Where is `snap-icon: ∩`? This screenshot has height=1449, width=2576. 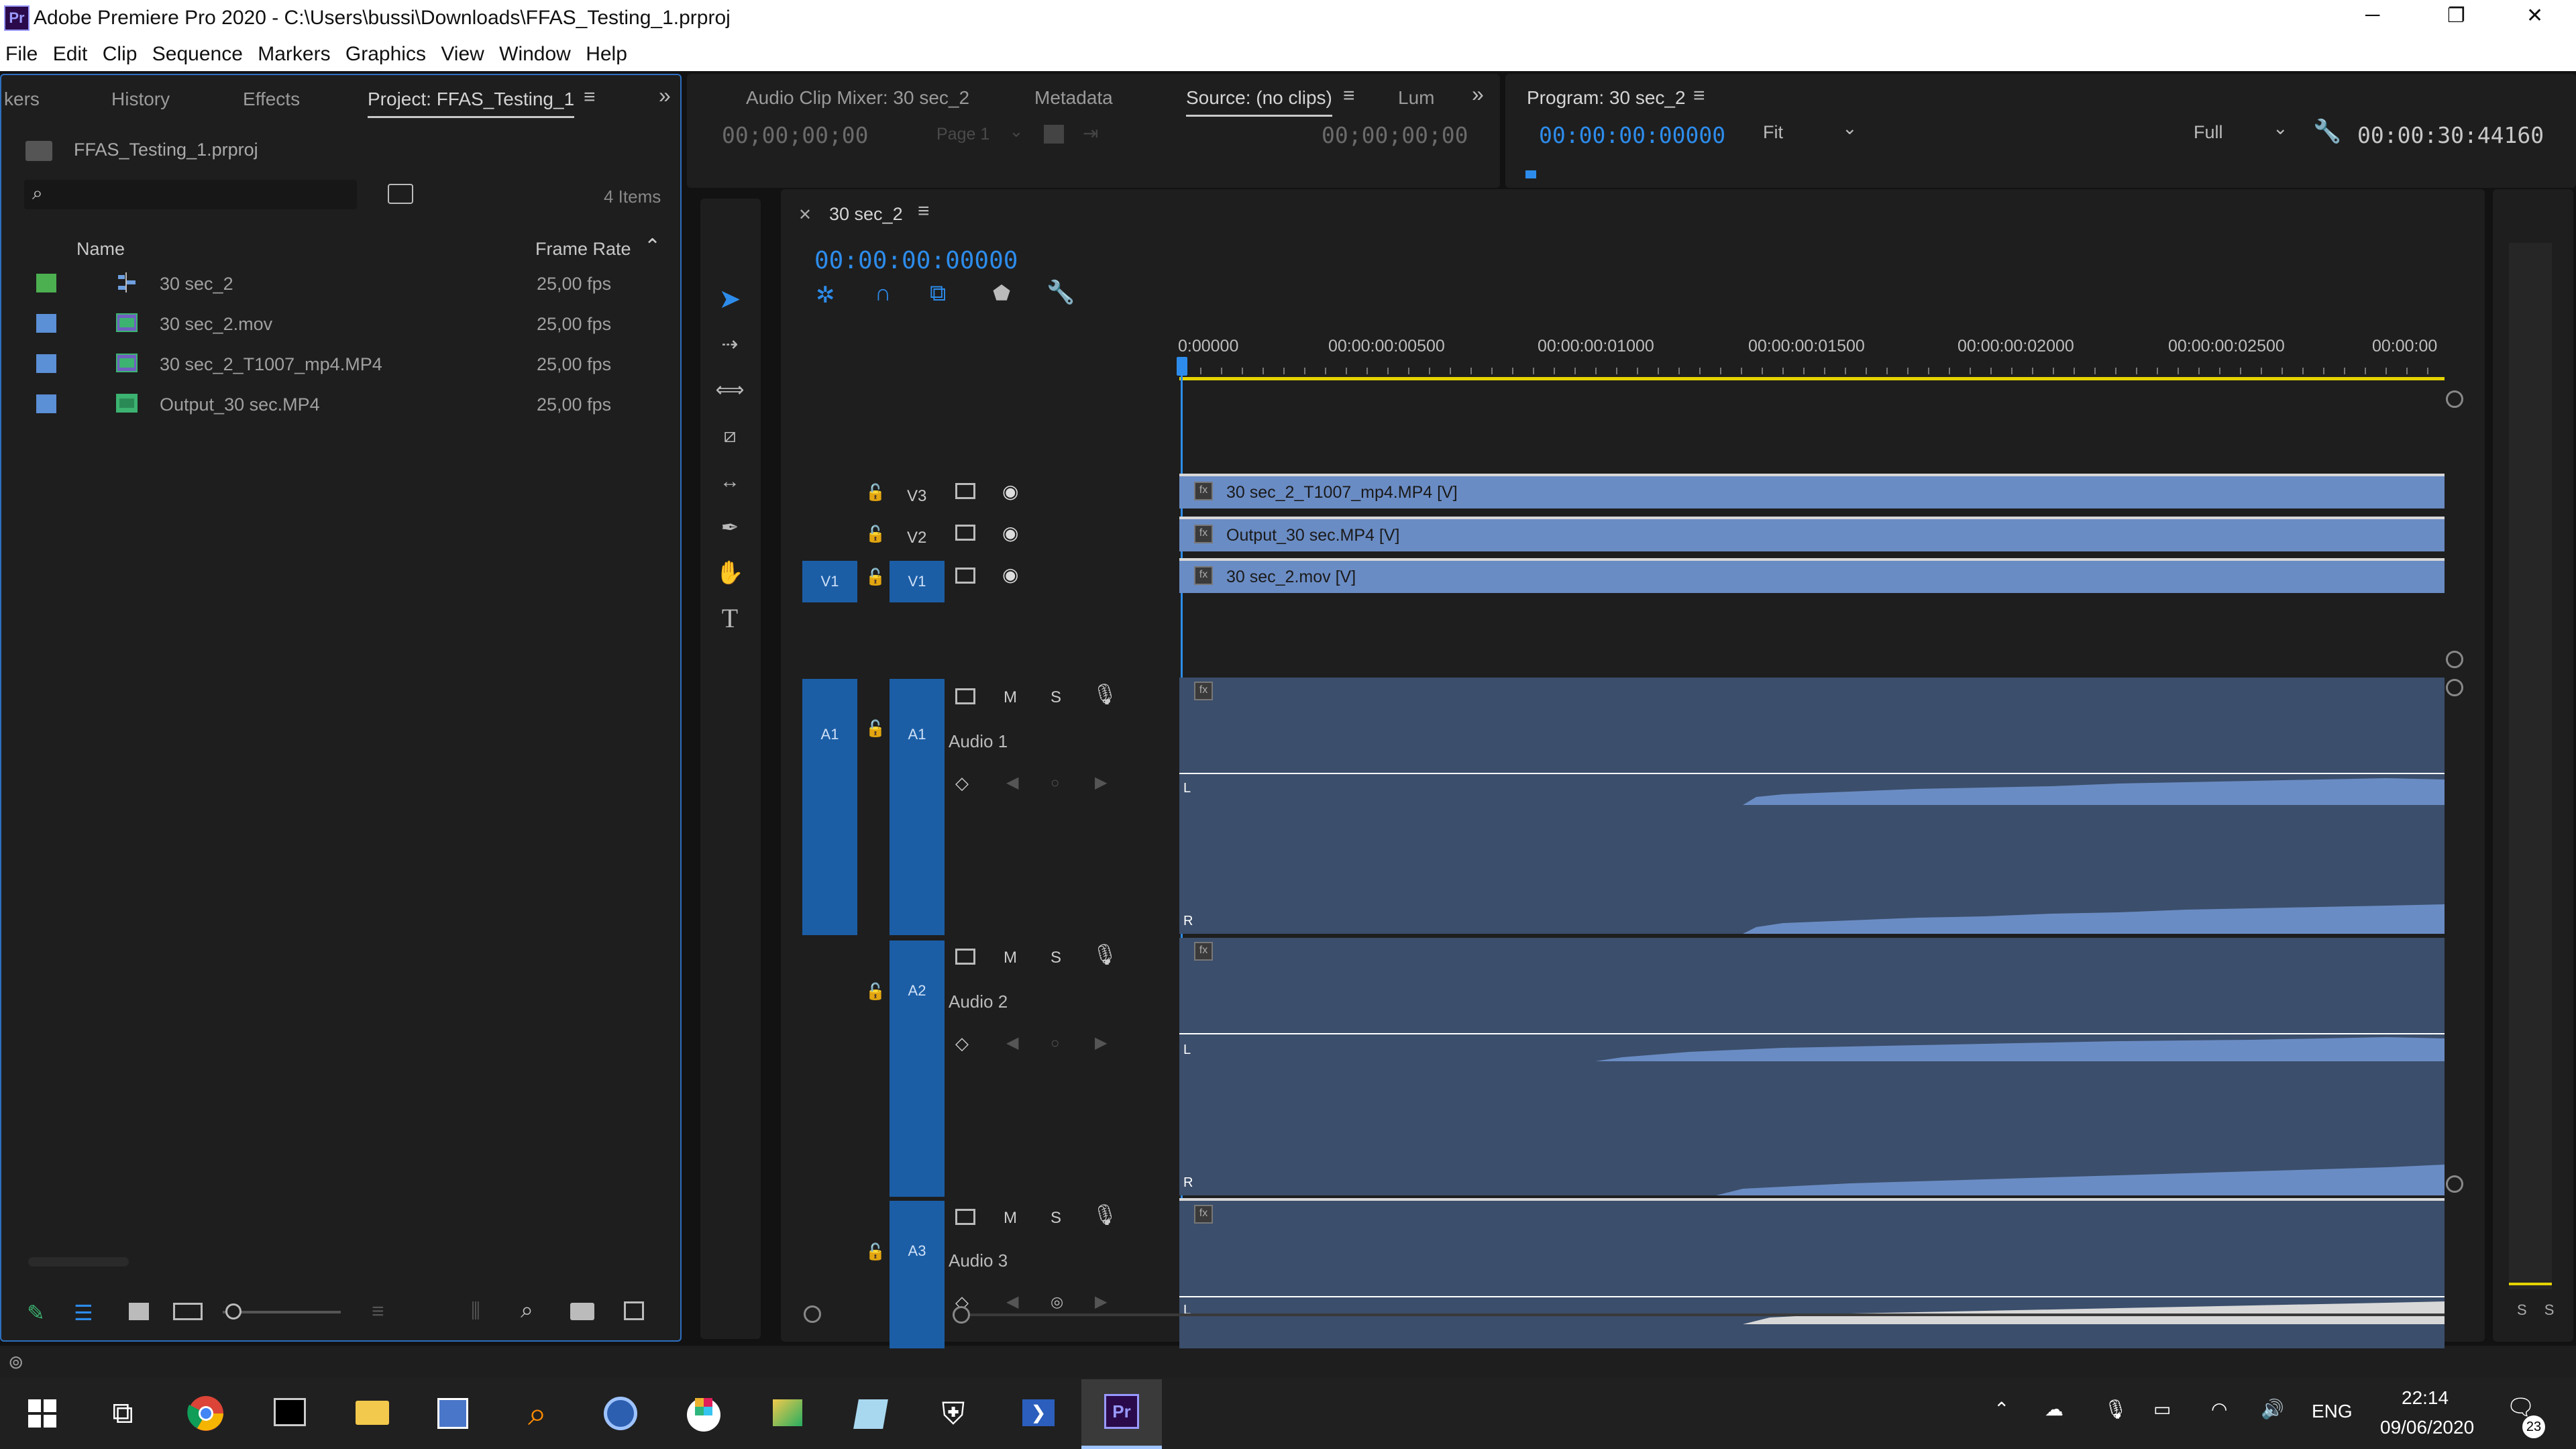
snap-icon: ∩ is located at coordinates (883, 293).